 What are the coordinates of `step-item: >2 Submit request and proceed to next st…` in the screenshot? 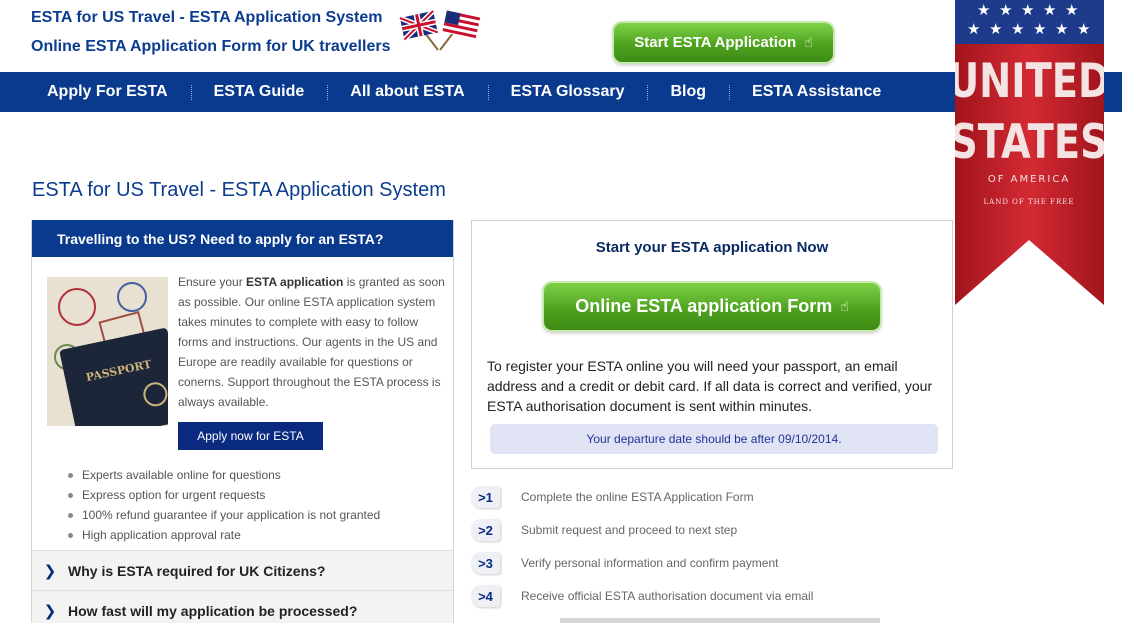 It's located at (604, 530).